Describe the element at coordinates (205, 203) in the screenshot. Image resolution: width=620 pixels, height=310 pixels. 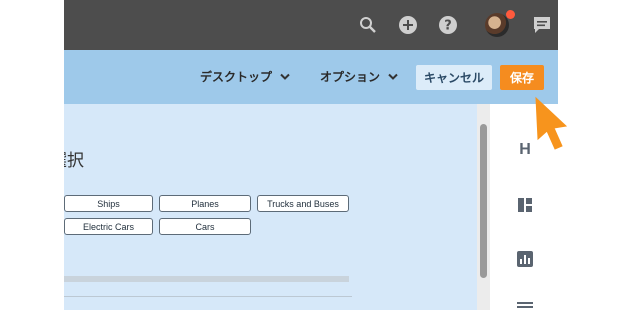
I see `chip-planes: Planes` at that location.